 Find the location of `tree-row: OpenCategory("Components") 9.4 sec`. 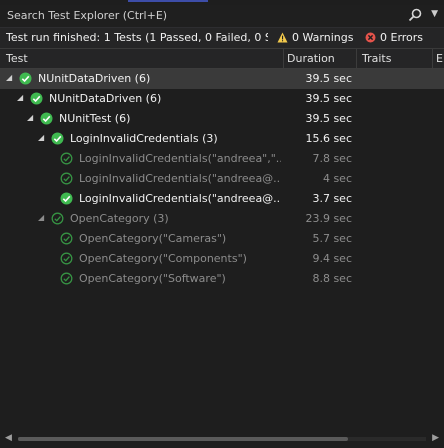

tree-row: OpenCategory("Components") 9.4 sec is located at coordinates (222, 259).